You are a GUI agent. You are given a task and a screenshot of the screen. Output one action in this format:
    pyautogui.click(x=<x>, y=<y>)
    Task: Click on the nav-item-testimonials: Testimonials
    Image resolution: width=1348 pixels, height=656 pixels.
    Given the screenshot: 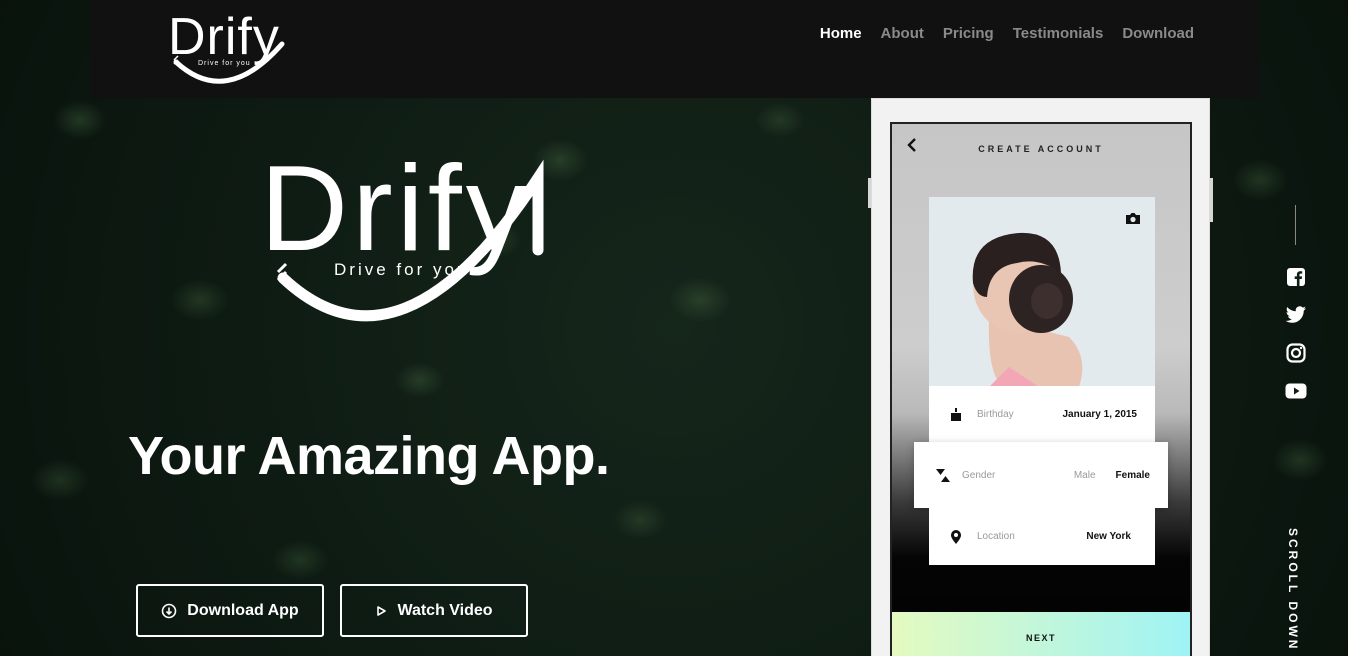 What is the action you would take?
    pyautogui.click(x=1058, y=33)
    